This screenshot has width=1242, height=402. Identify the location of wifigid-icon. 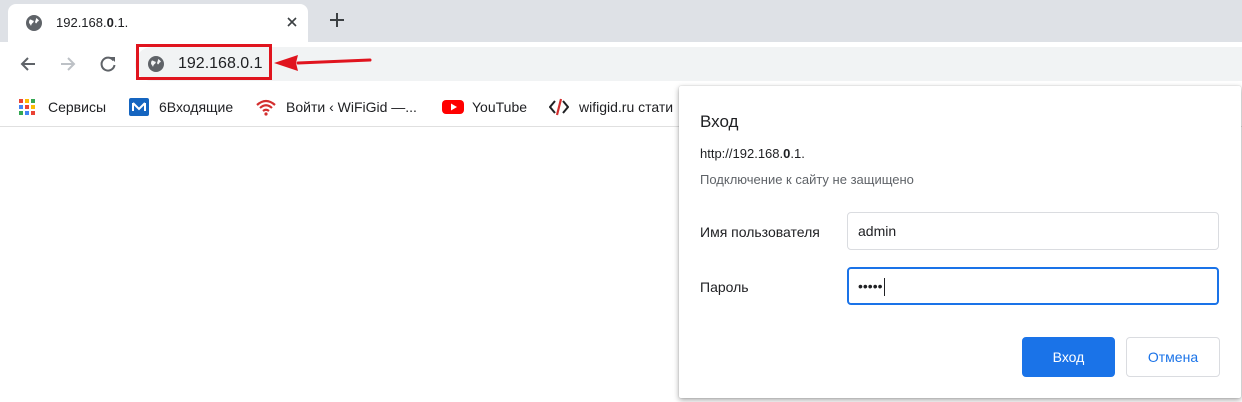
(559, 107).